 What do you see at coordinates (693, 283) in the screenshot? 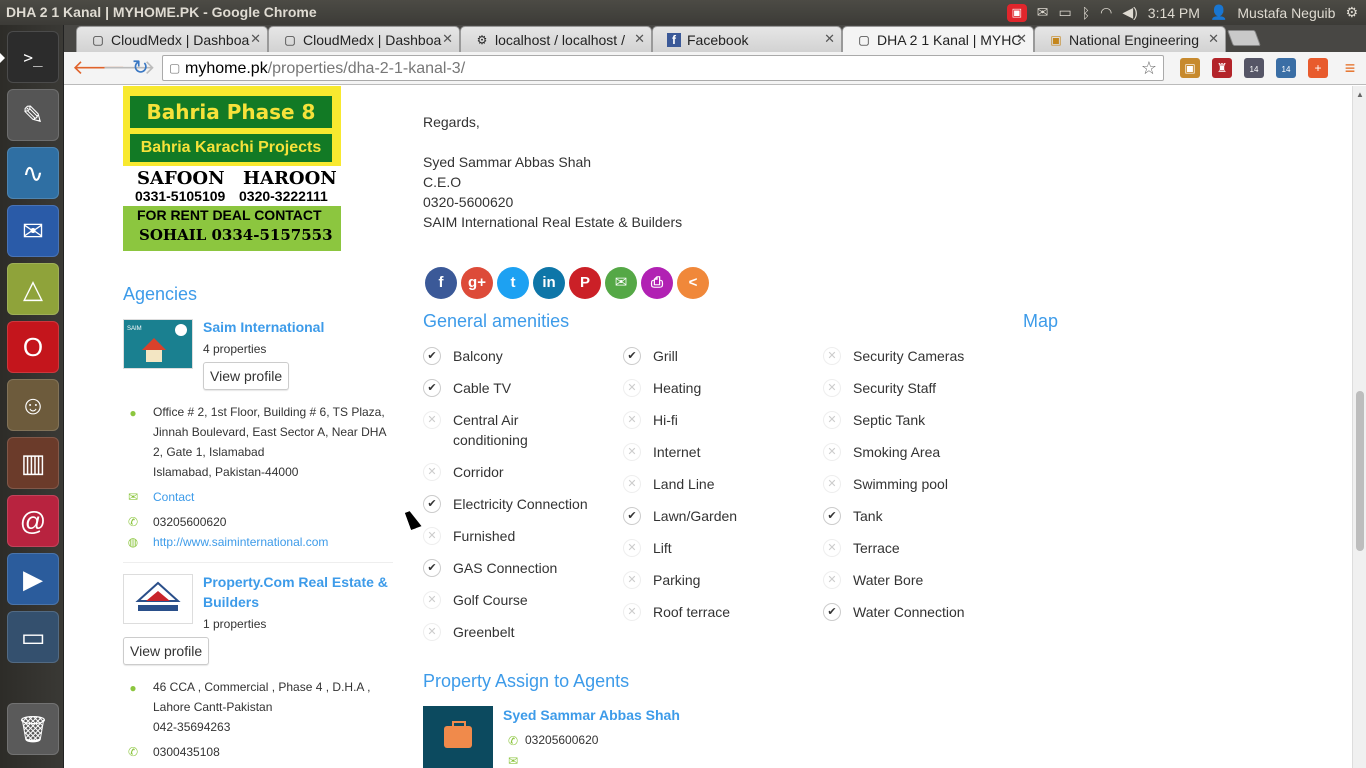
I see `more-share-icon: <` at bounding box center [693, 283].